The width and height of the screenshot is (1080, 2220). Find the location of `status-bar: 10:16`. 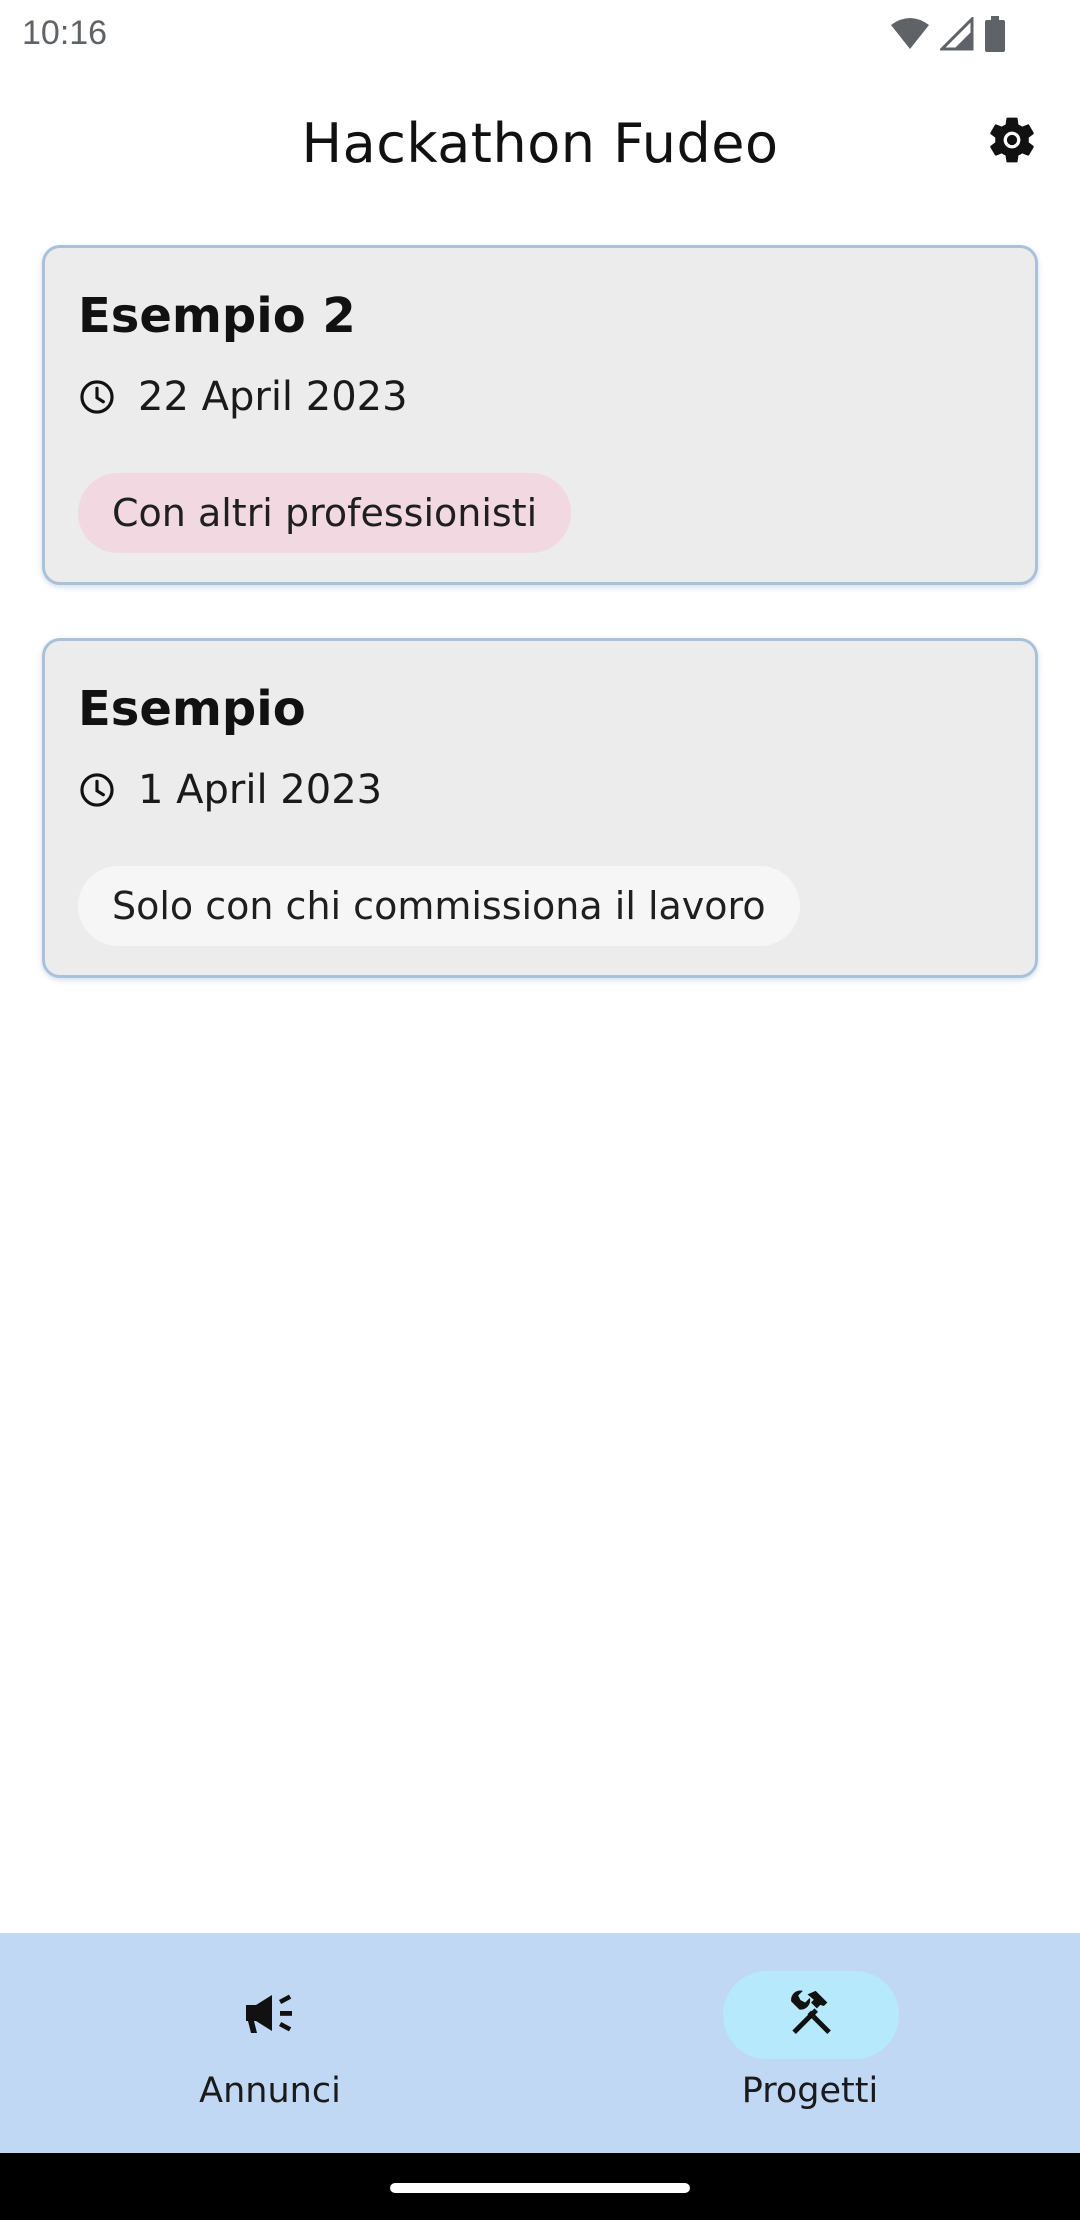

status-bar: 10:16 is located at coordinates (540, 33).